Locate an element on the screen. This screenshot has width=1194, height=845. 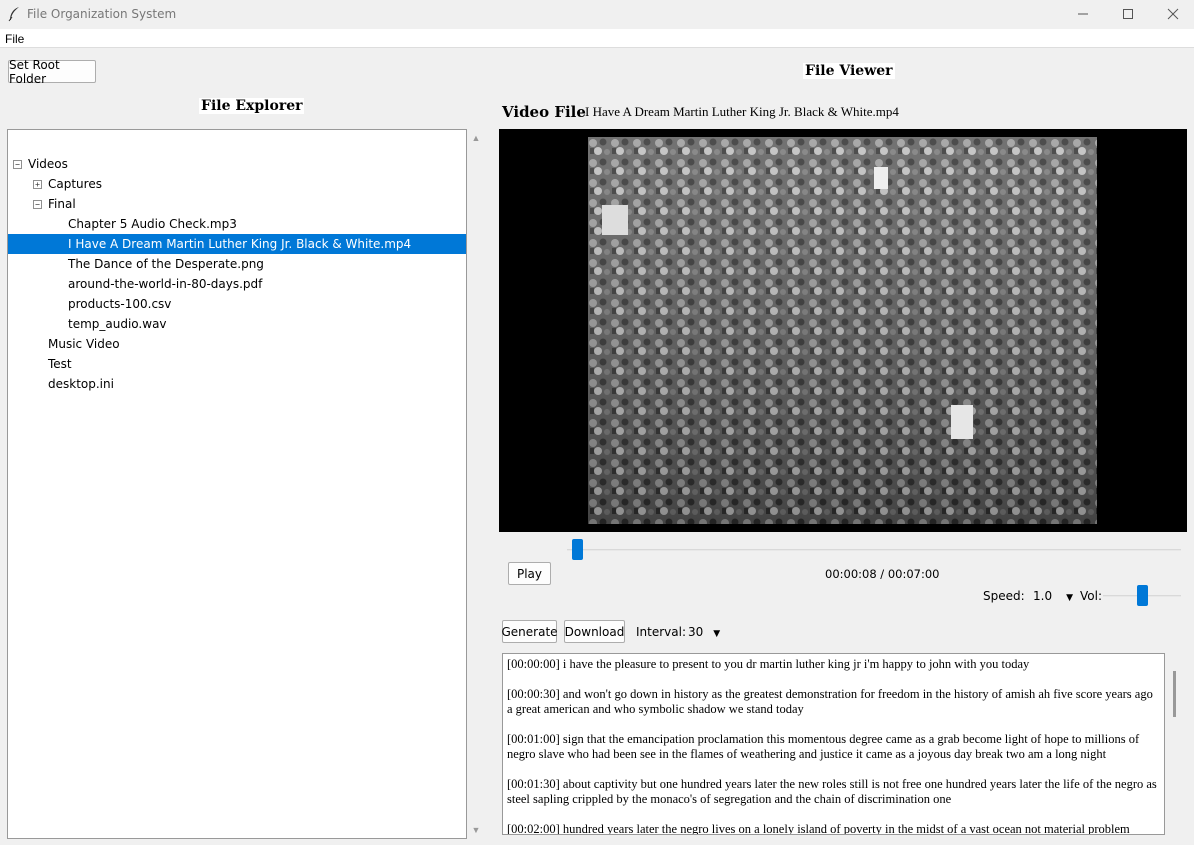
interval-select: 30 ▼ is located at coordinates (704, 632).